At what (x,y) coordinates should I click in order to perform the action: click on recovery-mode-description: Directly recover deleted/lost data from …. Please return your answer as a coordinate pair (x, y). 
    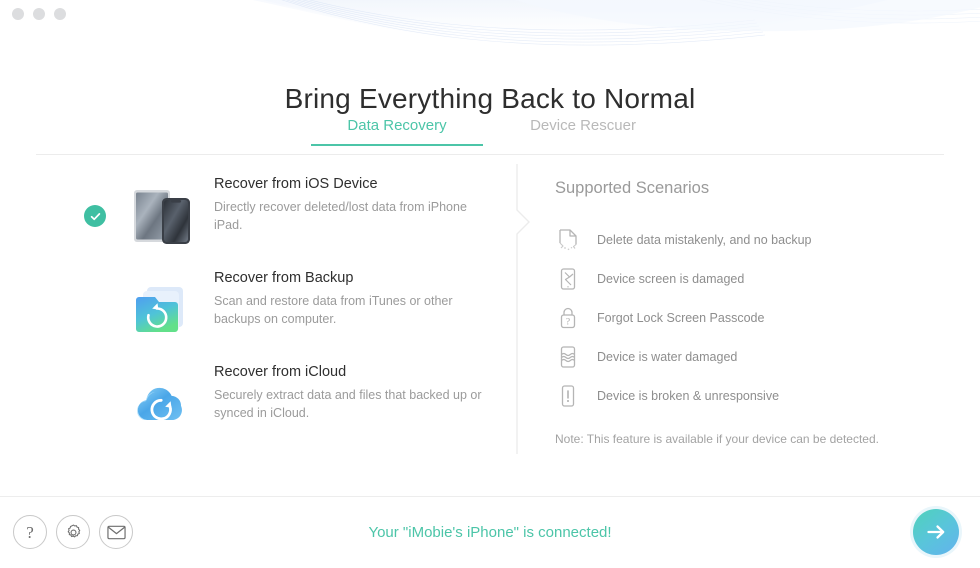
    Looking at the image, I should click on (340, 216).